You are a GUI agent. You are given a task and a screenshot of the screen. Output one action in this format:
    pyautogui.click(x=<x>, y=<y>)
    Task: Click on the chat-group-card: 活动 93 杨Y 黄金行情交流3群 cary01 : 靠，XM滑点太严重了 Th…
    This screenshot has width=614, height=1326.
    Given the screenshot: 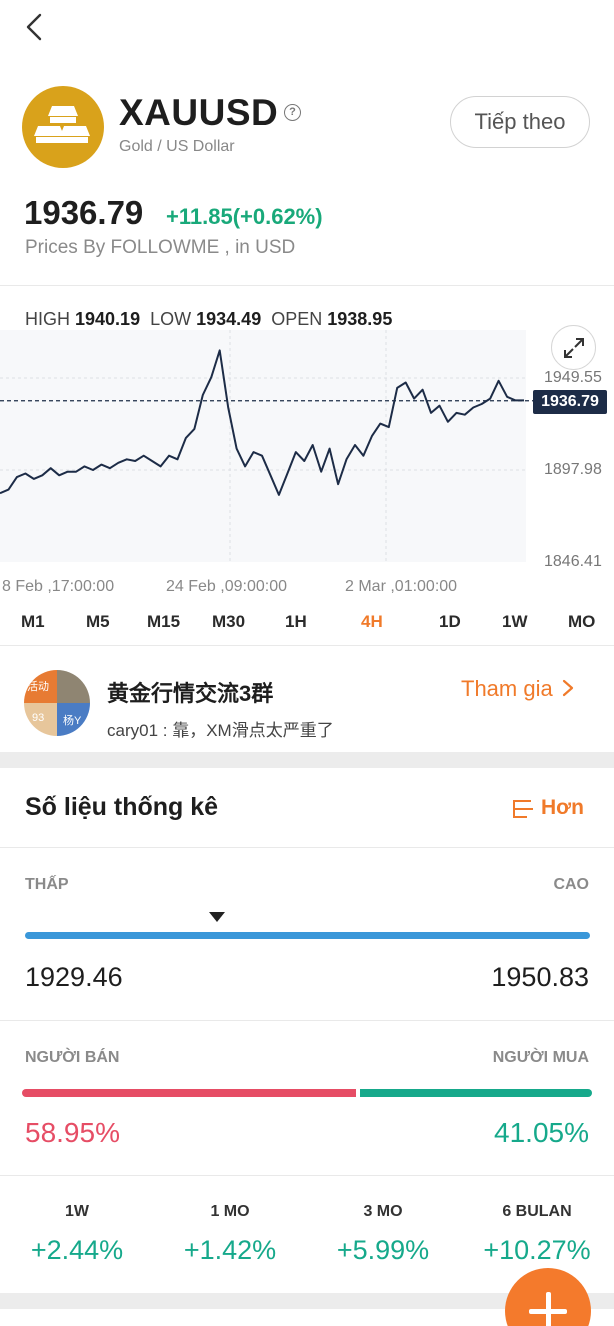 What is the action you would take?
    pyautogui.click(x=307, y=699)
    